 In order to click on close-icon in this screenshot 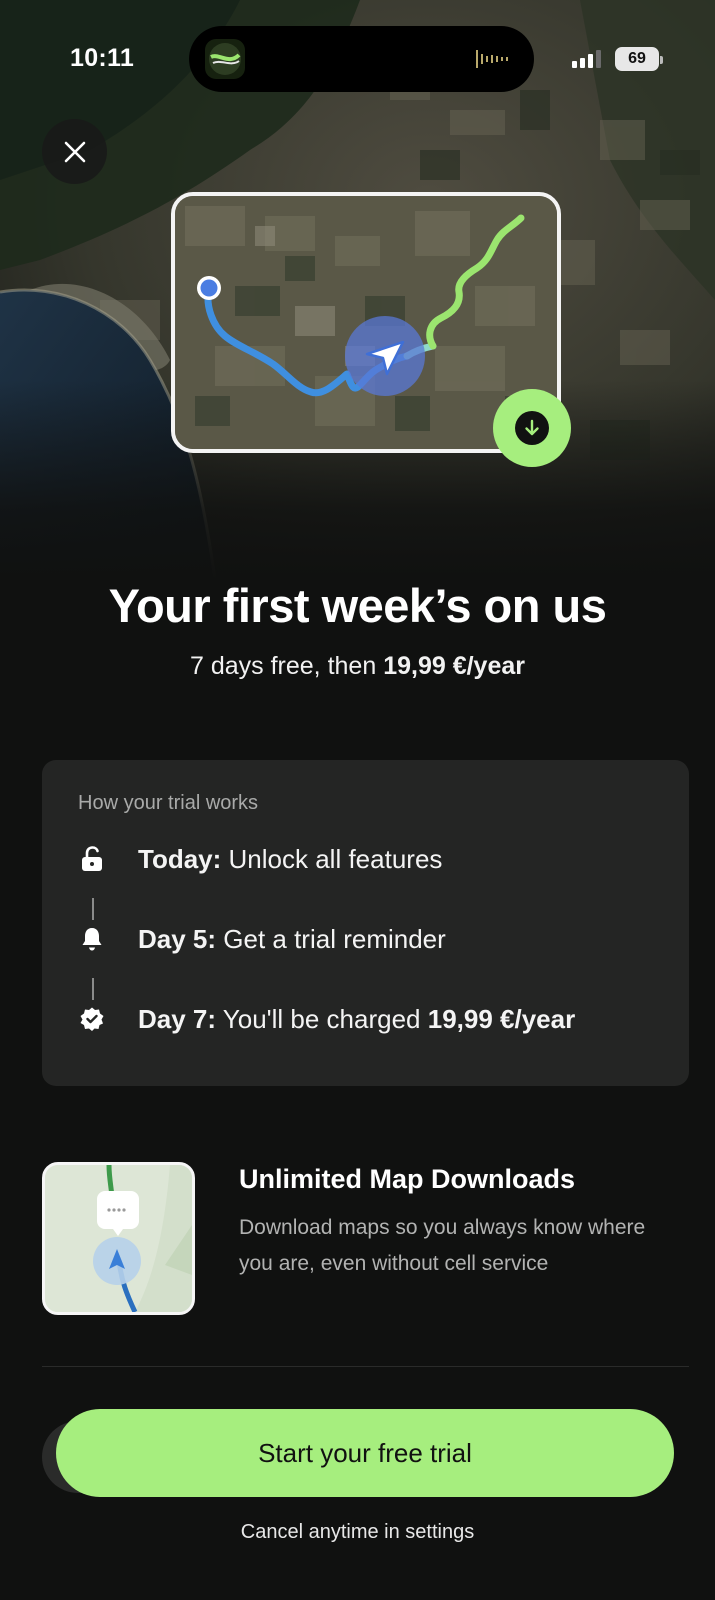, I will do `click(74, 151)`.